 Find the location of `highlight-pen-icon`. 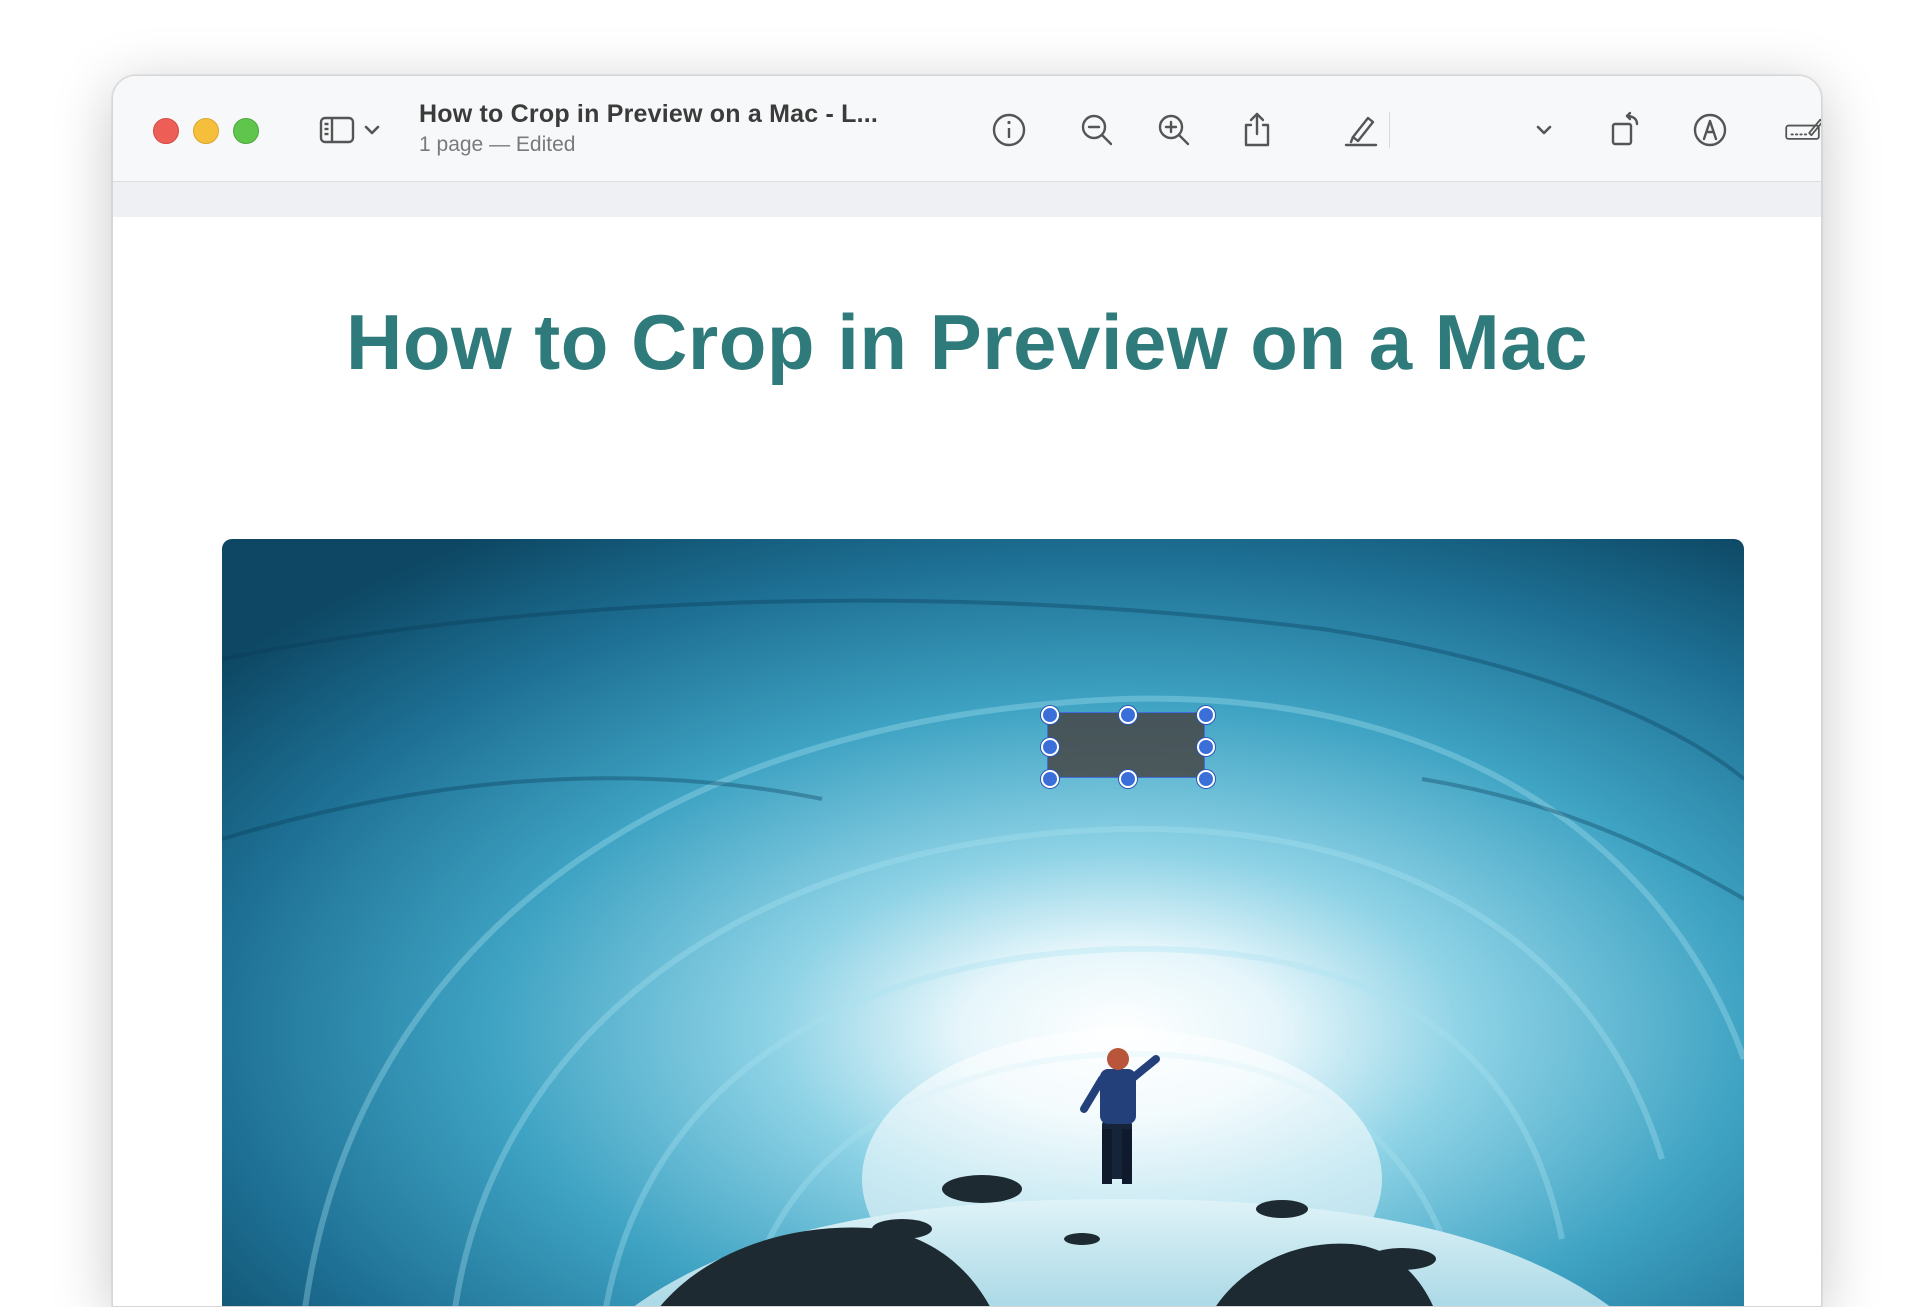

highlight-pen-icon is located at coordinates (1361, 131).